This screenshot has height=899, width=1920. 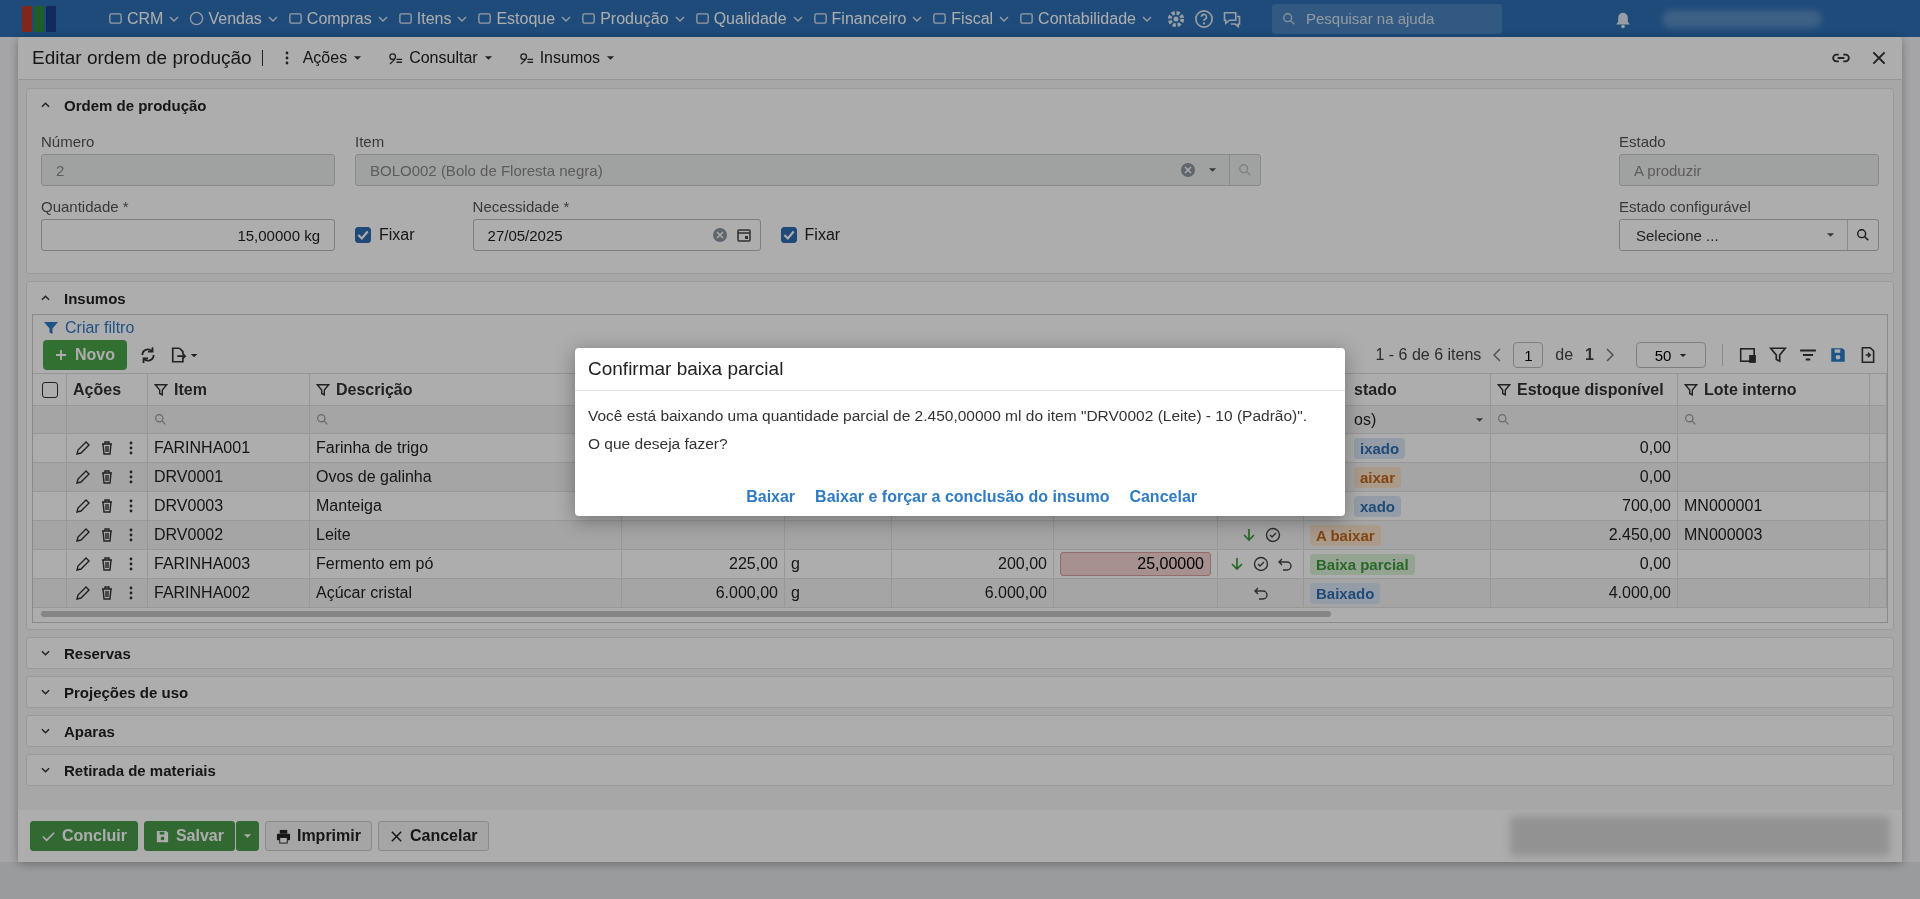 What do you see at coordinates (616, 235) in the screenshot?
I see `date-field: 27/05/2025` at bounding box center [616, 235].